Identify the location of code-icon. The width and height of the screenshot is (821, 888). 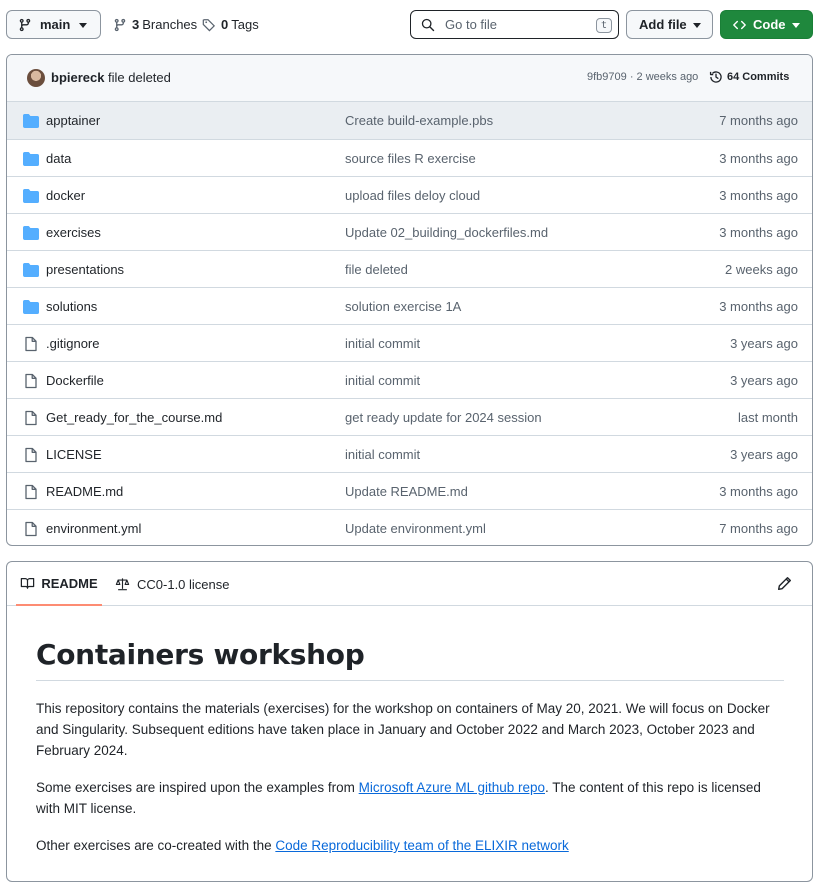
(739, 24).